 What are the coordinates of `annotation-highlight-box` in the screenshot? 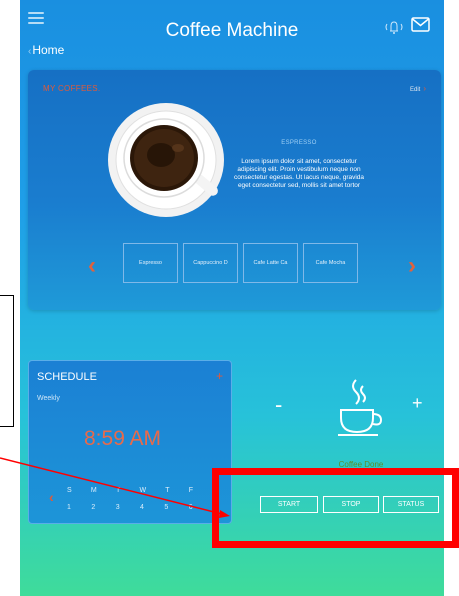 It's located at (335, 508).